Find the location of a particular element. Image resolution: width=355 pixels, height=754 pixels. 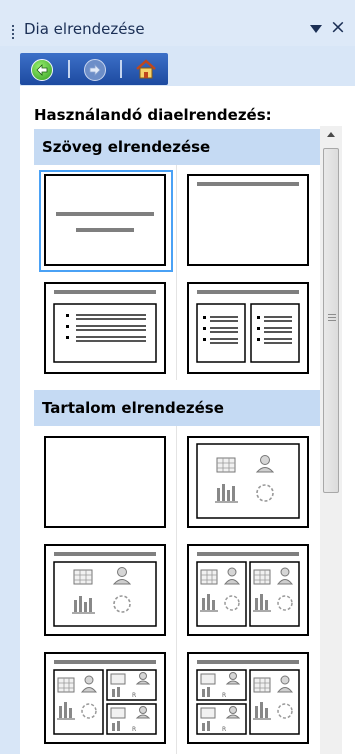

section-header-content-layouts: Tartalom elrendezése is located at coordinates (177, 408).